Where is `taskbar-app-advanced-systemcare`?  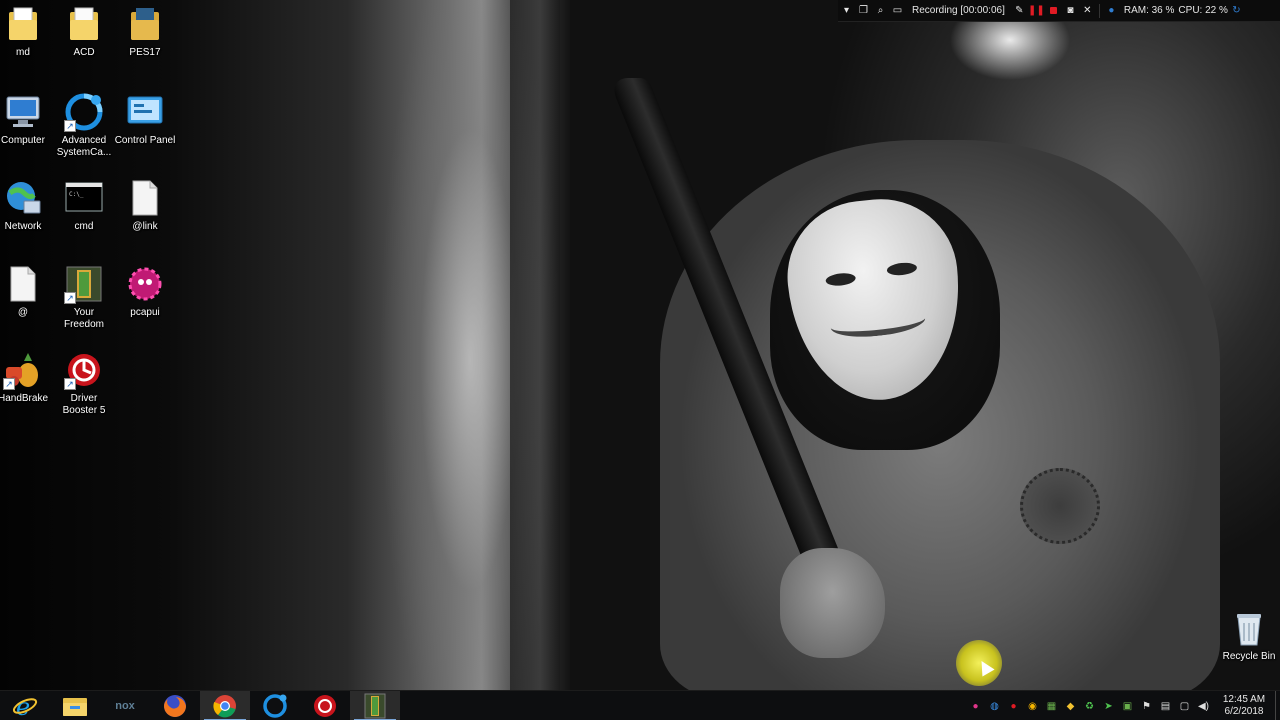
taskbar-app-advanced-systemcare is located at coordinates (275, 705).